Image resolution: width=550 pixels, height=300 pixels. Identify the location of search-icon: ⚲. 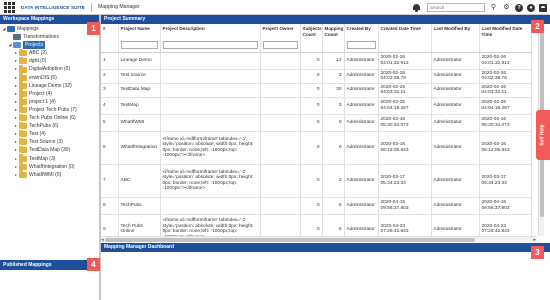
(493, 7).